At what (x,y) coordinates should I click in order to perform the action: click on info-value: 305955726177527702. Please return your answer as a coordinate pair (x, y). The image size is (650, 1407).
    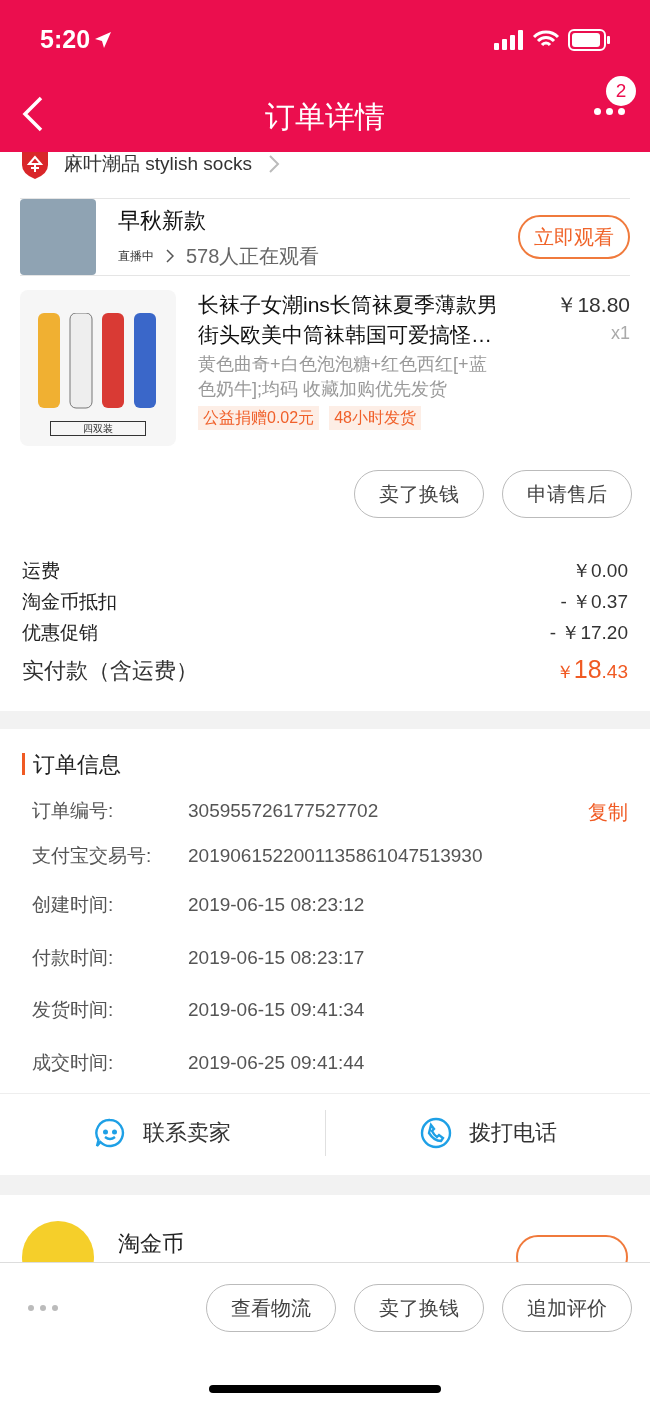
    Looking at the image, I should click on (284, 811).